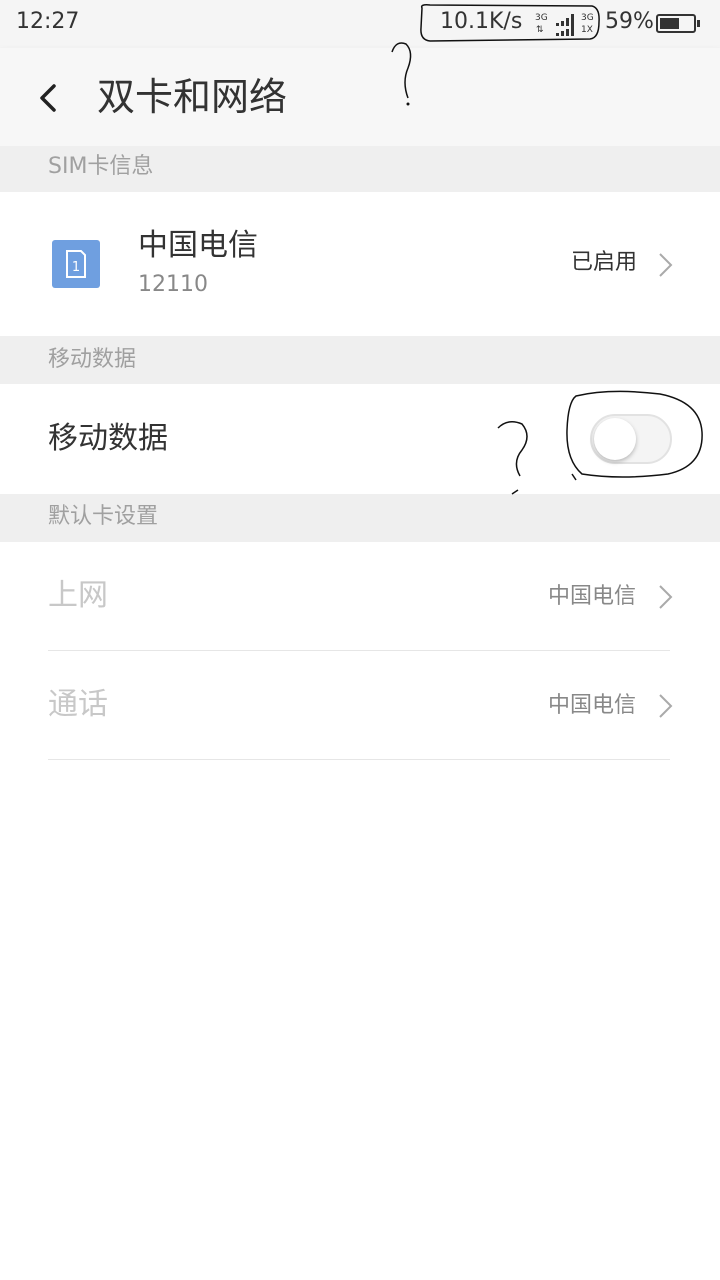 The image size is (720, 1280). Describe the element at coordinates (360, 97) in the screenshot. I see `title-bar: 双卡和网络` at that location.